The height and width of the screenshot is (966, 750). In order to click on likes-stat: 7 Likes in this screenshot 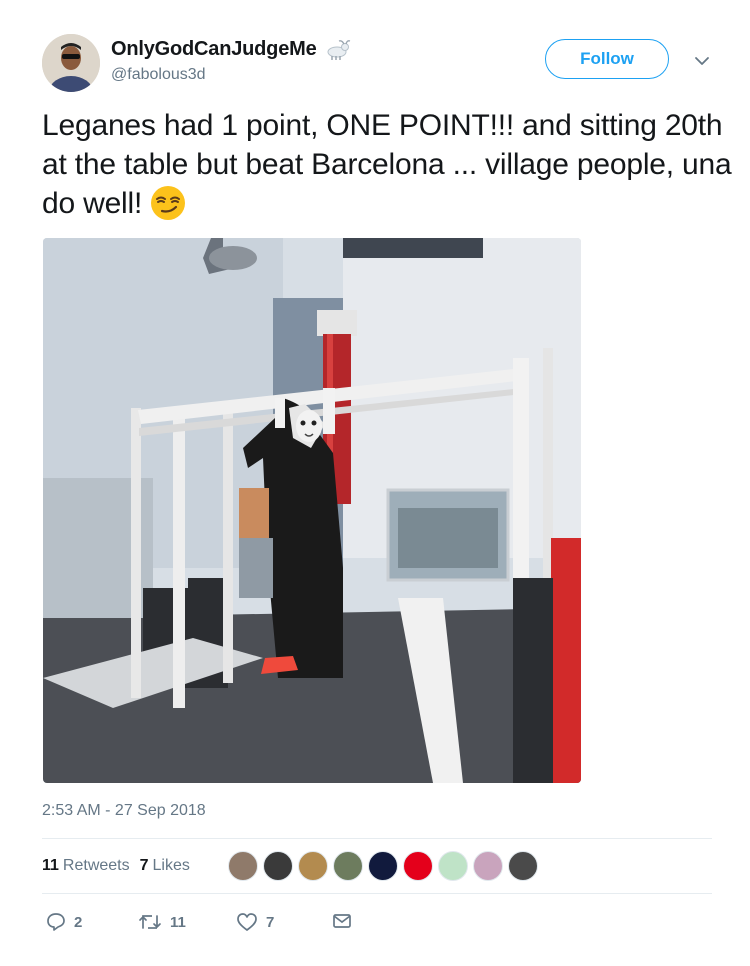, I will do `click(165, 866)`.